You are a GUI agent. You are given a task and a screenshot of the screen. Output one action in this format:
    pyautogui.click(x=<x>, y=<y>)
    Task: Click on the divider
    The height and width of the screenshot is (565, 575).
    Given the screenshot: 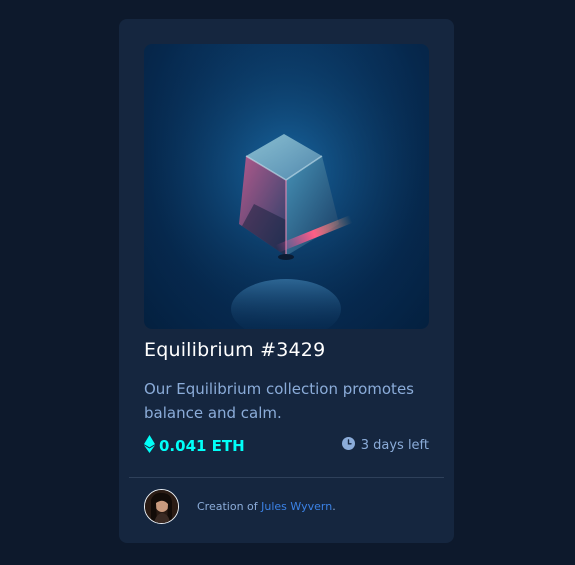 What is the action you would take?
    pyautogui.click(x=286, y=477)
    